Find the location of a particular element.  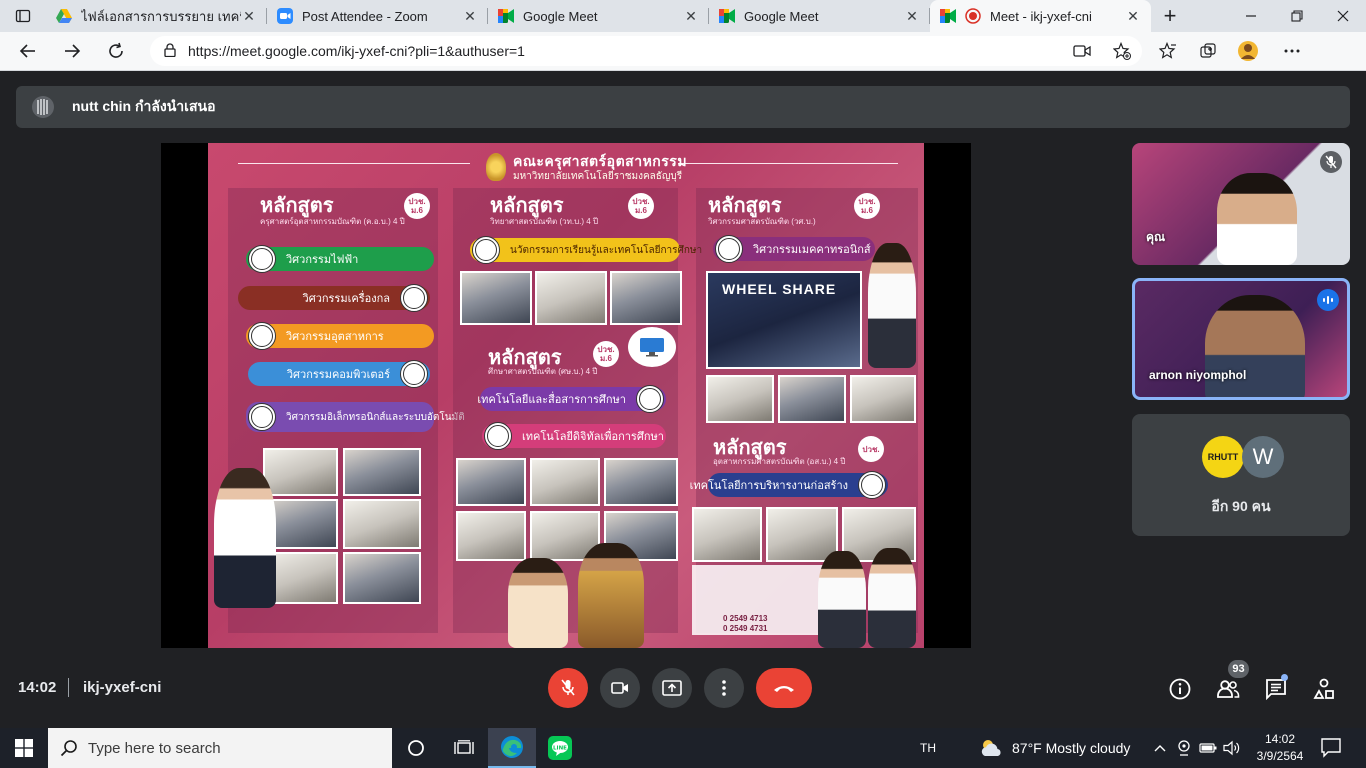

notifications-icon is located at coordinates (1332, 748).